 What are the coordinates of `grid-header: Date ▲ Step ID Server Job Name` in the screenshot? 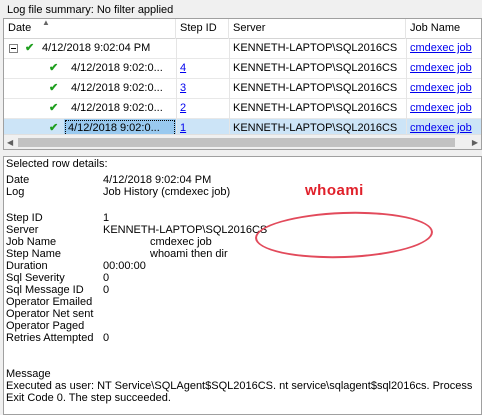 It's located at (242, 29).